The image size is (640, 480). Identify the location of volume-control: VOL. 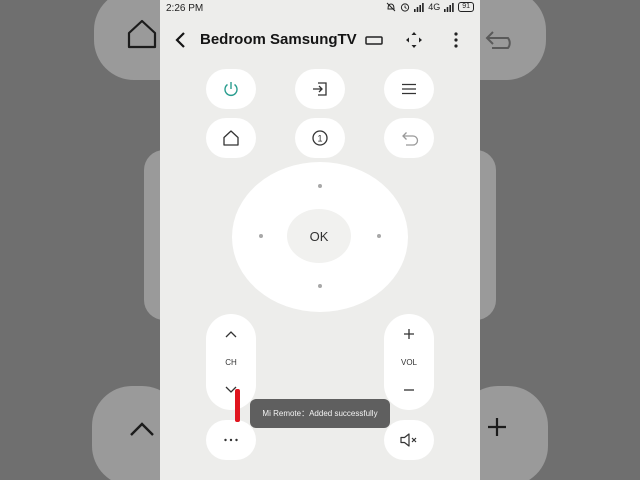
(409, 362).